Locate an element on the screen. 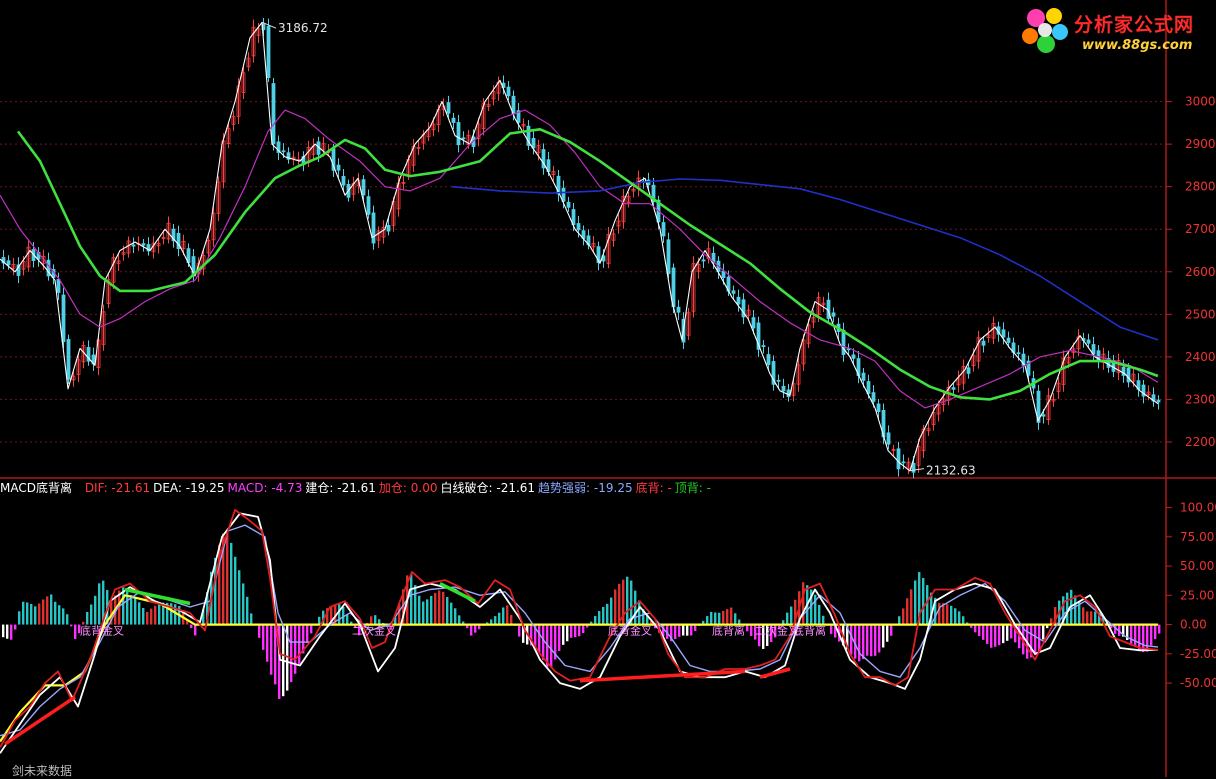  y-tick-label: 2500 is located at coordinates (1200, 314).